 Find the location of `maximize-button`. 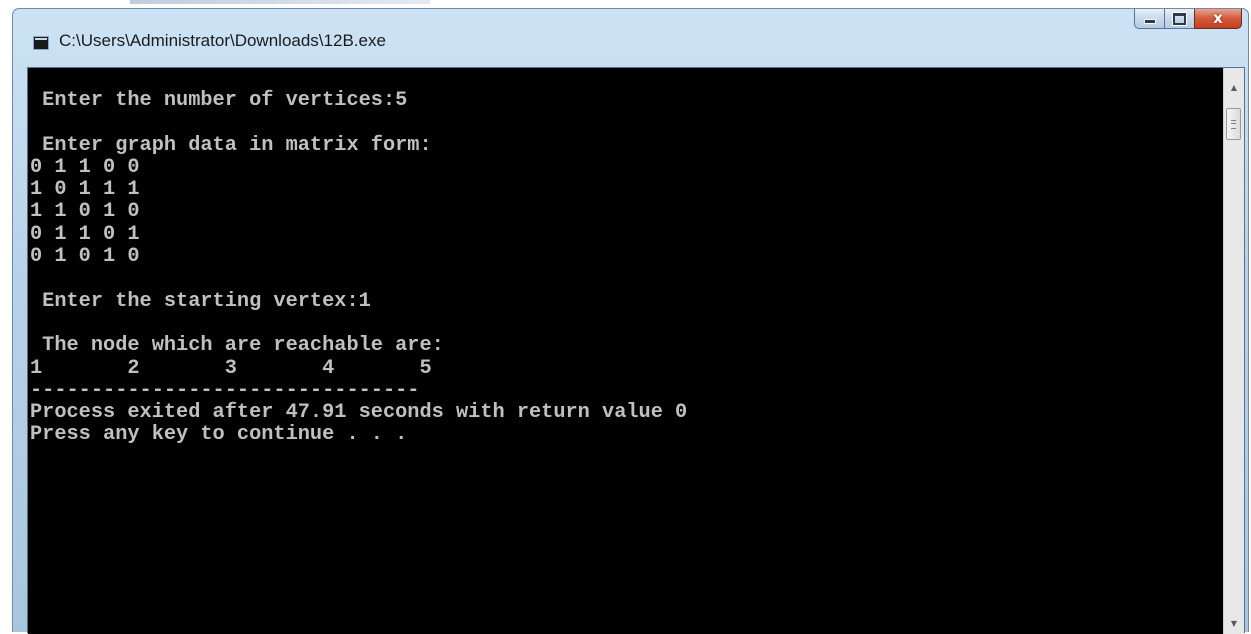

maximize-button is located at coordinates (1179, 19).